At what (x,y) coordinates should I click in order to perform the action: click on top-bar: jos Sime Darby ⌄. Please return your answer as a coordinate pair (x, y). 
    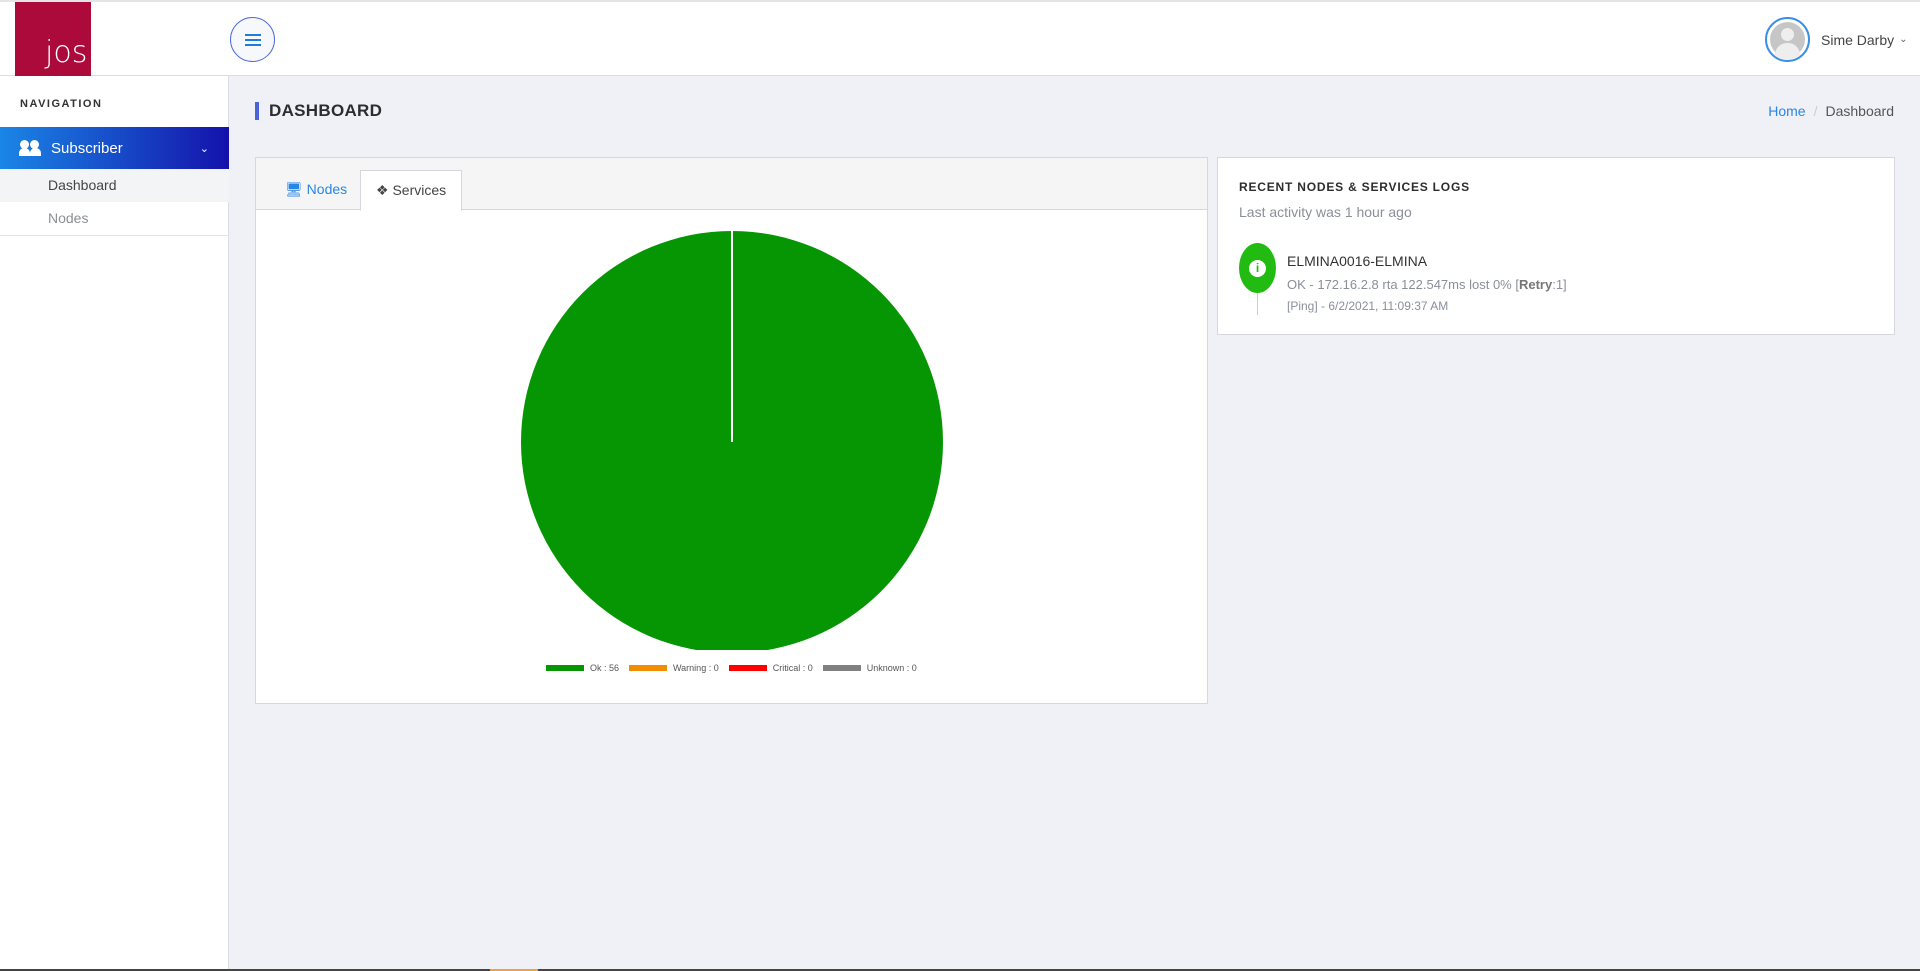
    Looking at the image, I should click on (960, 38).